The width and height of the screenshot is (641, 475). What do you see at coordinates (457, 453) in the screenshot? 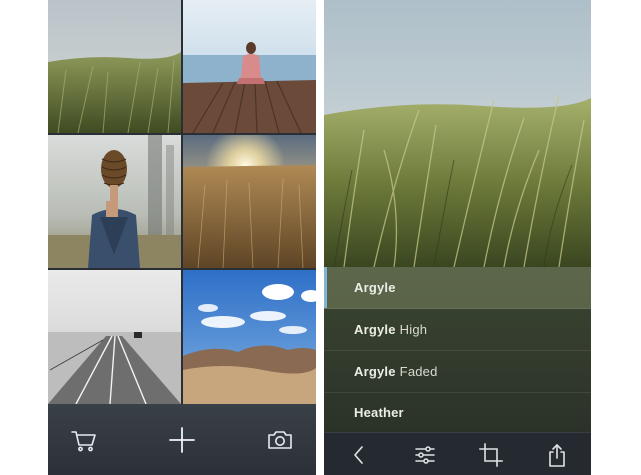
I see `editor-toolbar` at bounding box center [457, 453].